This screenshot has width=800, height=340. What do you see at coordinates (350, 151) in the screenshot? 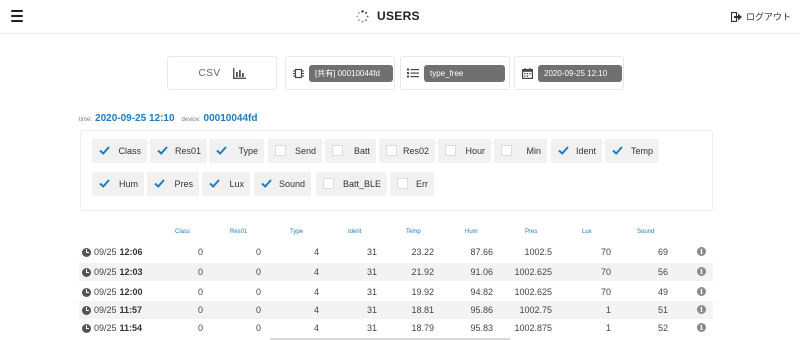
I see `filter-batt: Batt` at bounding box center [350, 151].